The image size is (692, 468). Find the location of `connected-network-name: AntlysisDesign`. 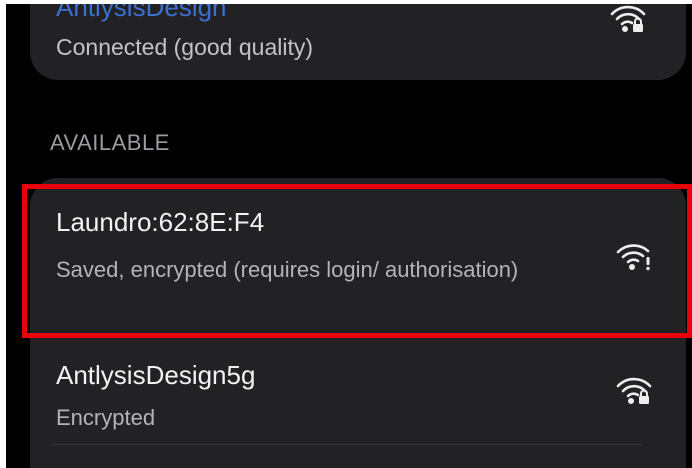

connected-network-name: AntlysisDesign is located at coordinates (141, 13).